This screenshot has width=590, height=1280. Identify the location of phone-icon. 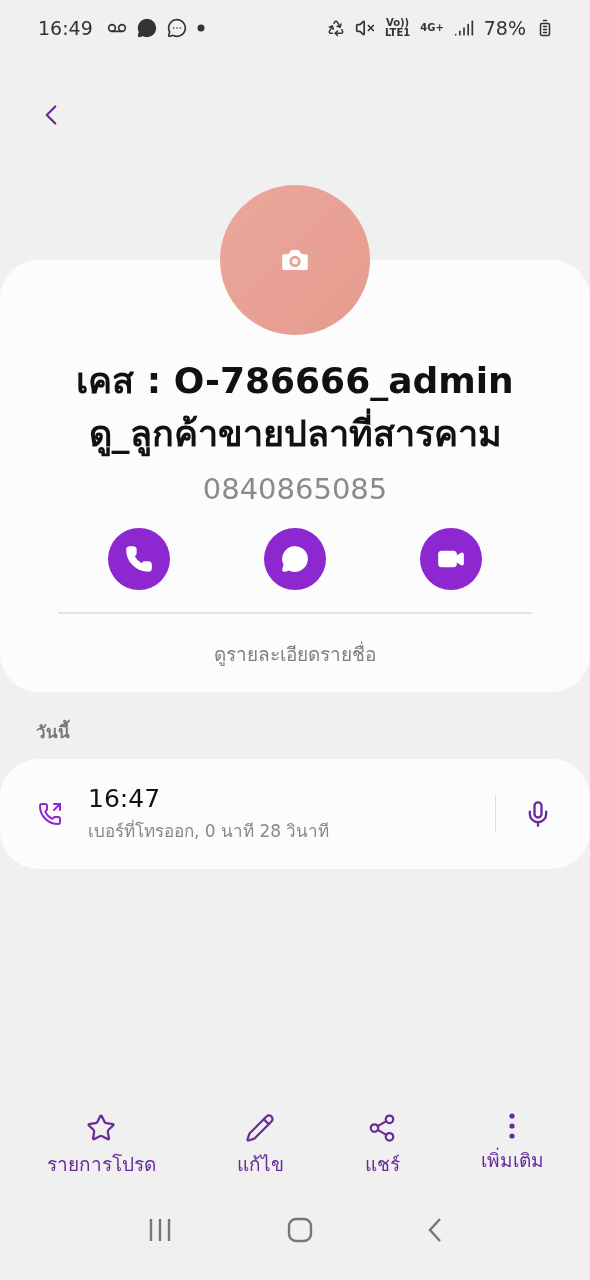
(139, 559).